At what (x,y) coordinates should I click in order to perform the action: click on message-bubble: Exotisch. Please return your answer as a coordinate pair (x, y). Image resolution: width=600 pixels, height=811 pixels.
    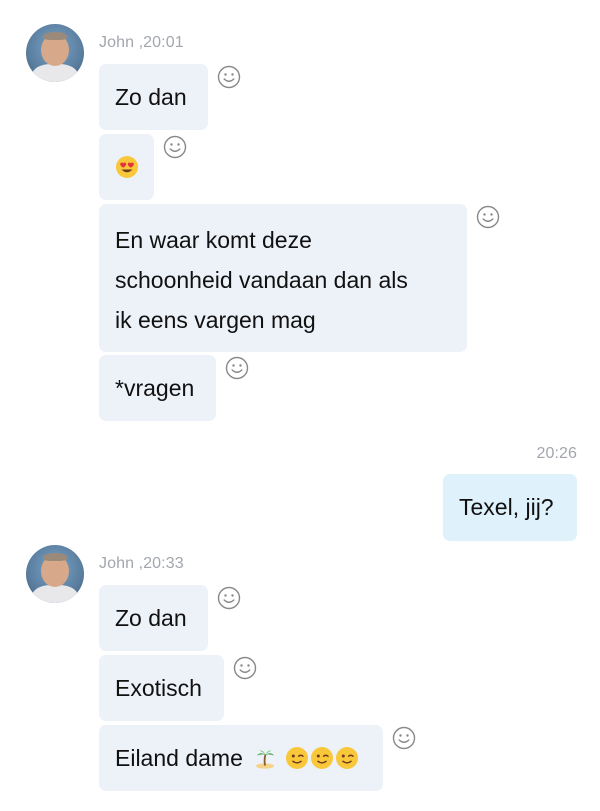
    Looking at the image, I should click on (161, 688).